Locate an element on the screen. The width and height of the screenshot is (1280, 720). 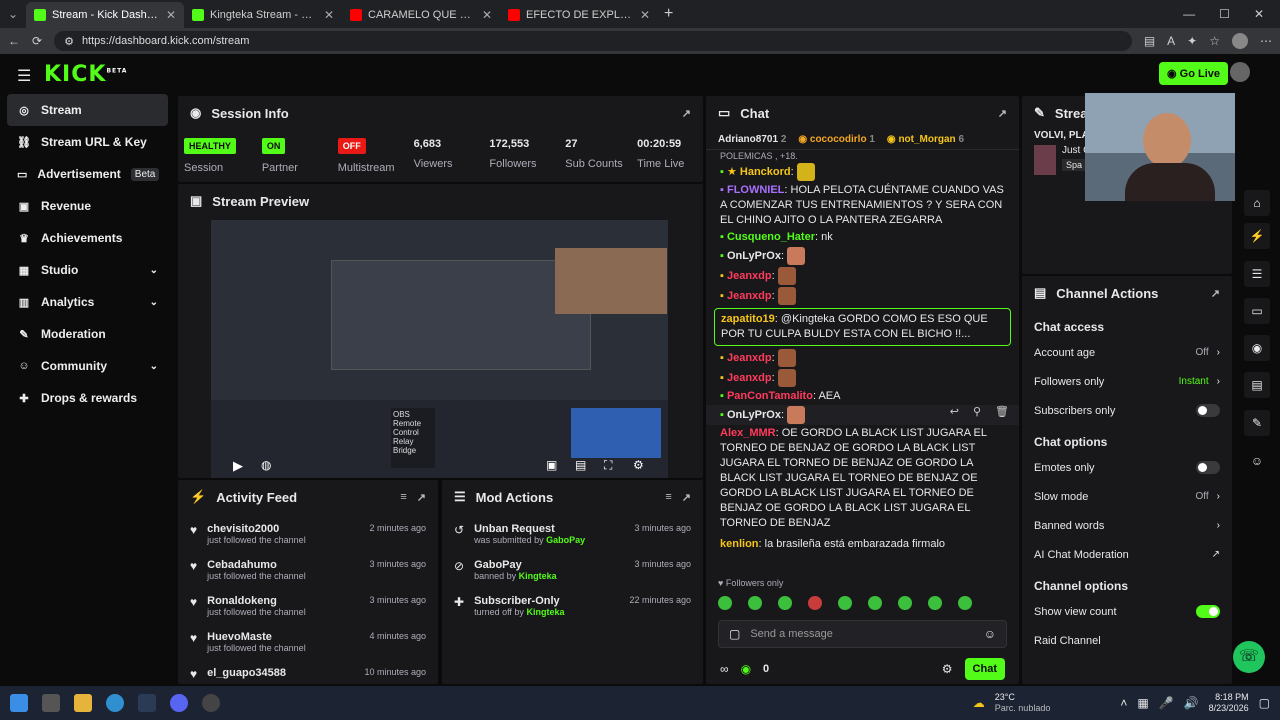
rail-server-icon: ▤ is located at coordinates (1257, 385).